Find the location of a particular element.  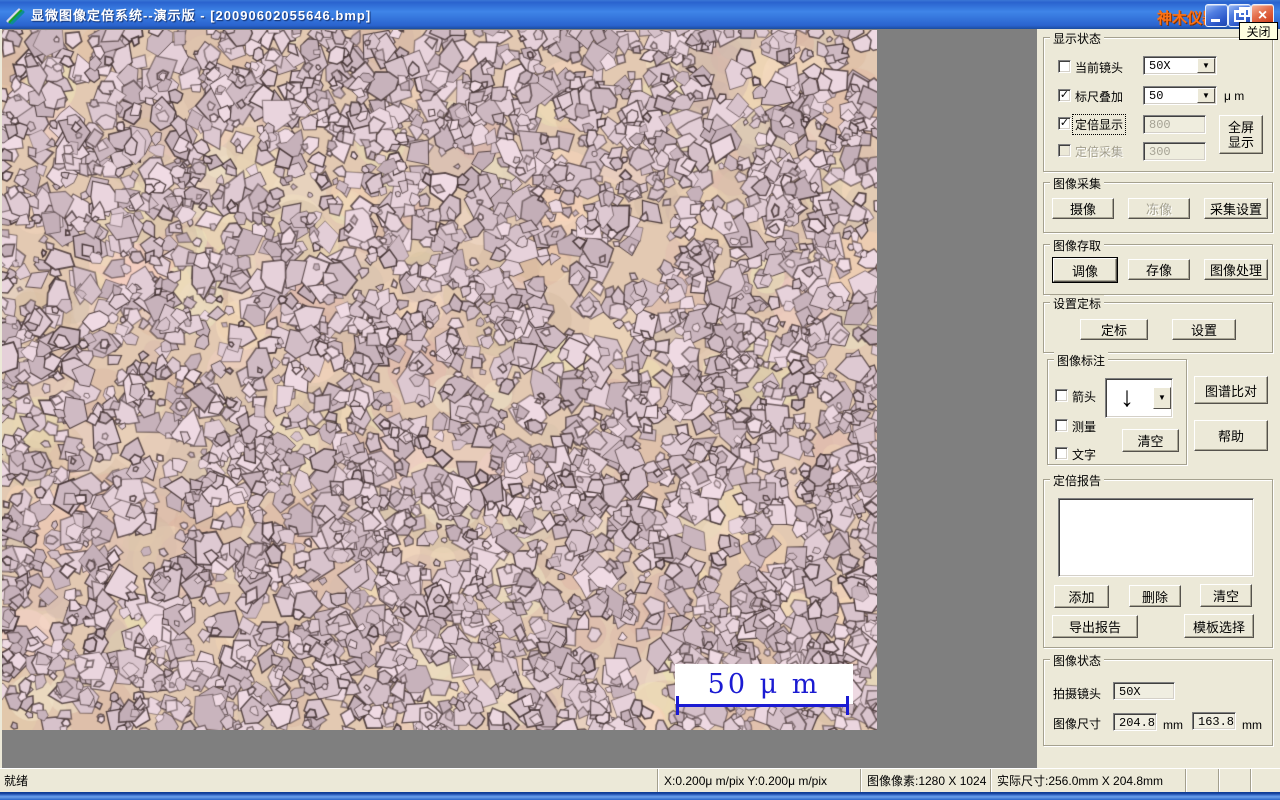

fixed-display-label: 定倍显示 is located at coordinates (1099, 124).